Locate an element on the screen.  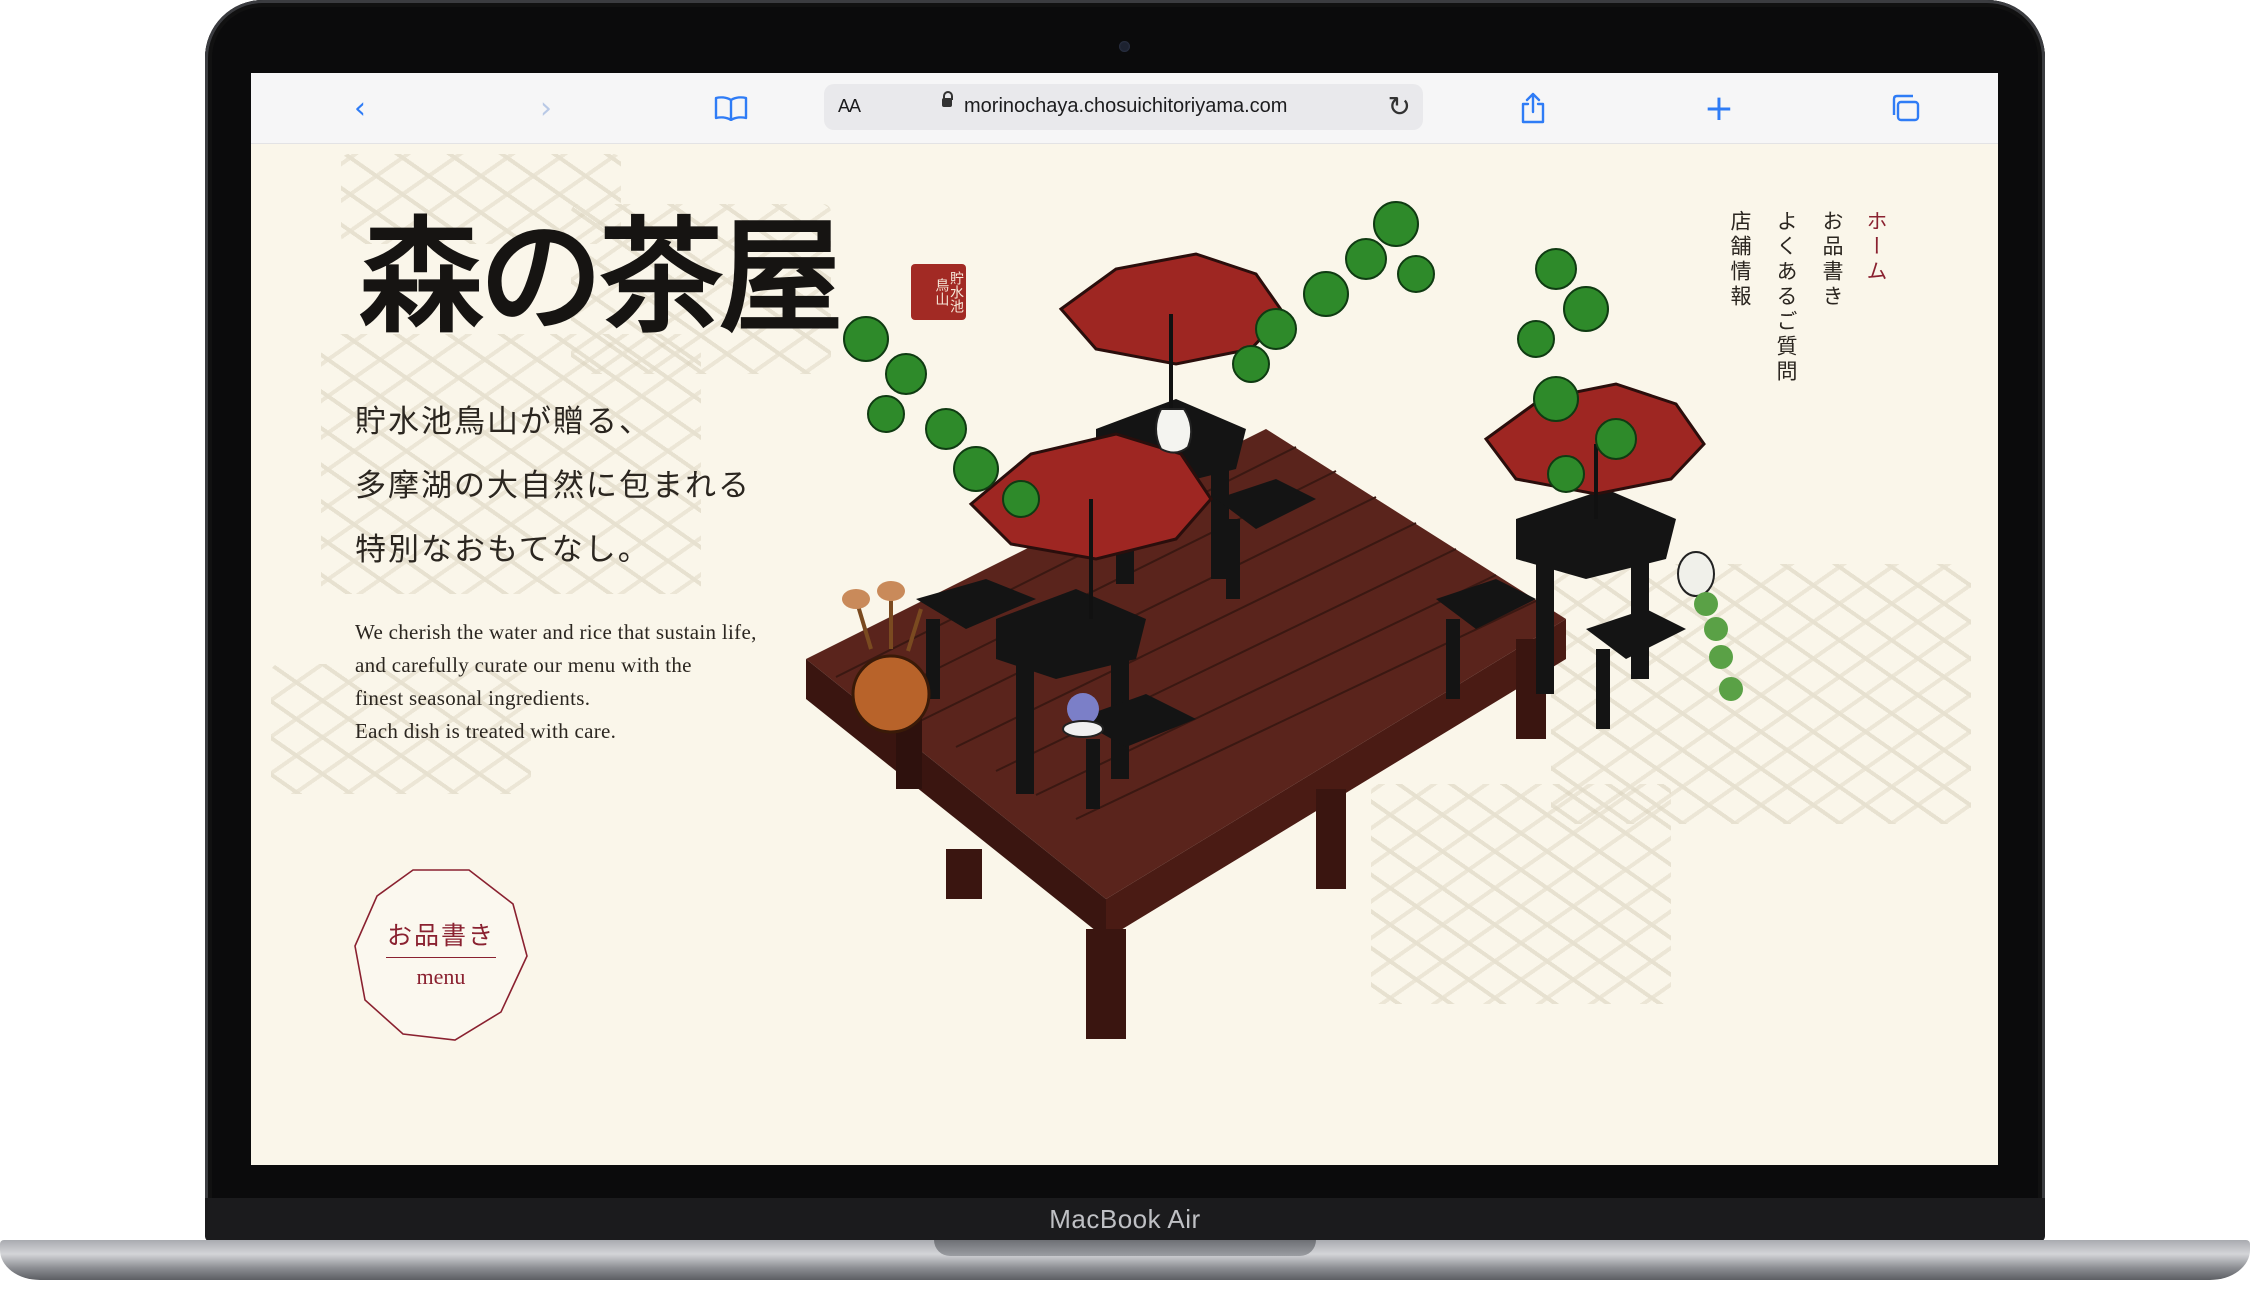
octagon-frame is located at coordinates (441, 955).